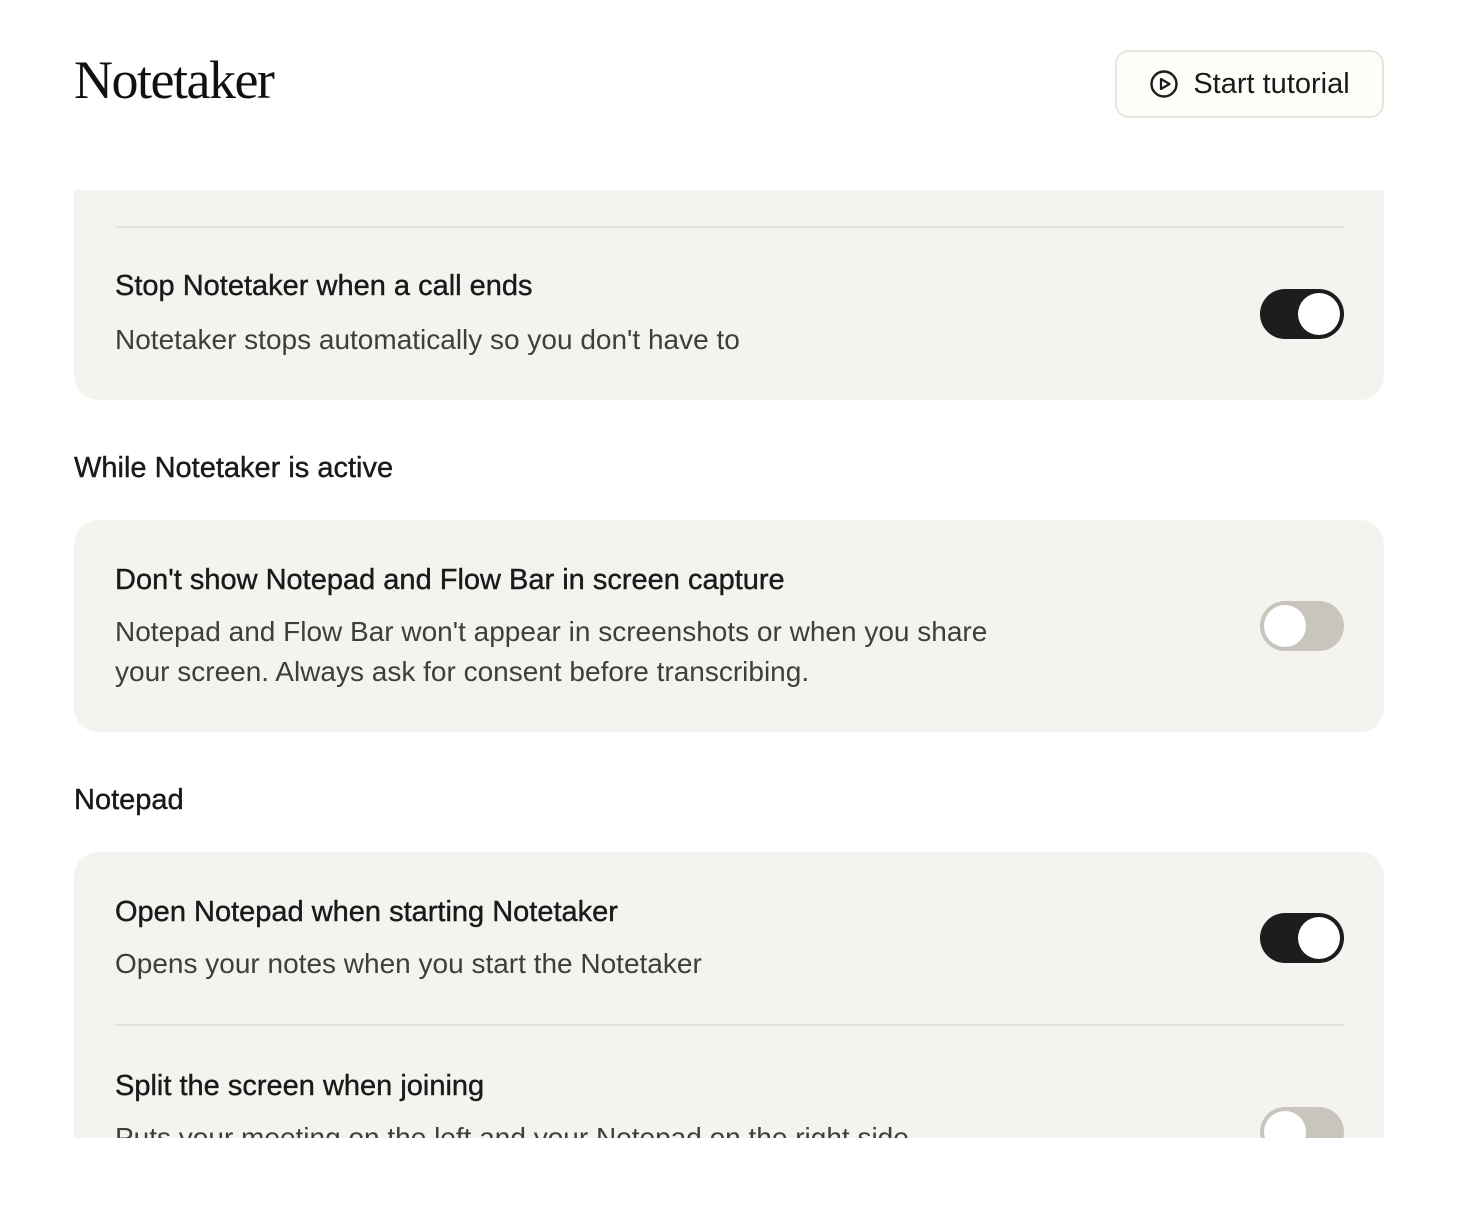  What do you see at coordinates (1271, 83) in the screenshot?
I see `start-tutorial-label: Start tutorial` at bounding box center [1271, 83].